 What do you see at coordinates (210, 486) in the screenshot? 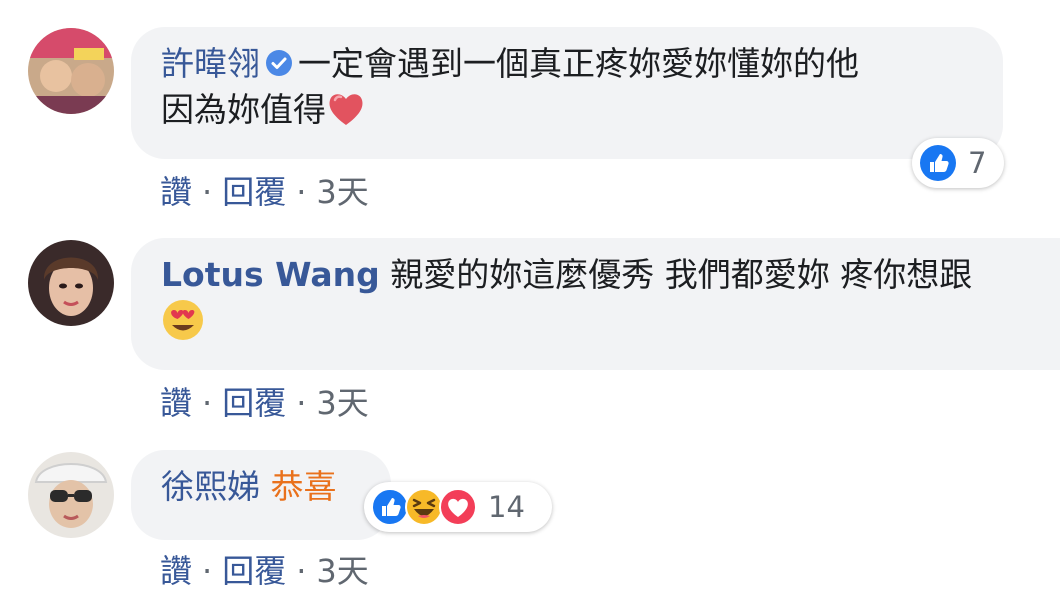
I see `author-name: 徐熙娣` at bounding box center [210, 486].